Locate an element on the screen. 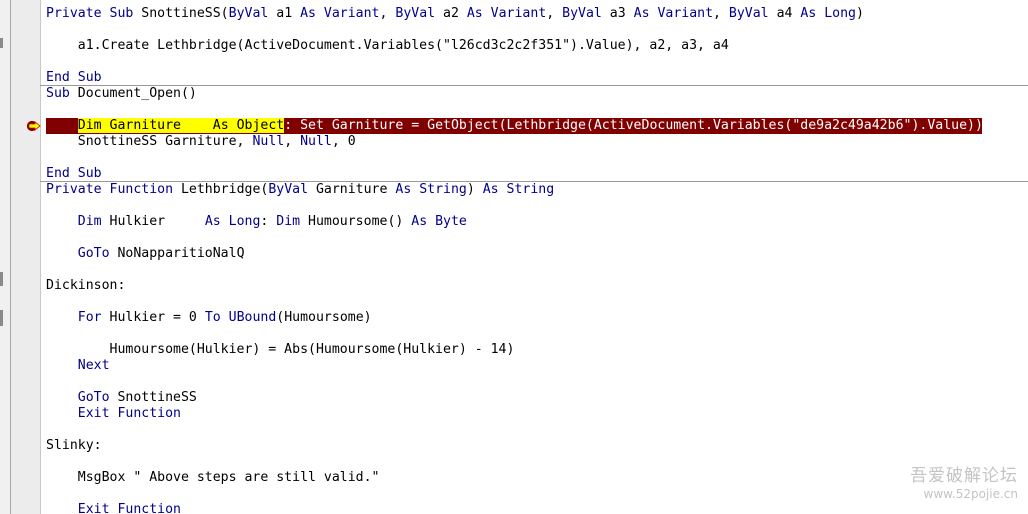 The height and width of the screenshot is (514, 1028). code-line: For Hulkier = 0 To UBound(Humoursome) is located at coordinates (209, 318).